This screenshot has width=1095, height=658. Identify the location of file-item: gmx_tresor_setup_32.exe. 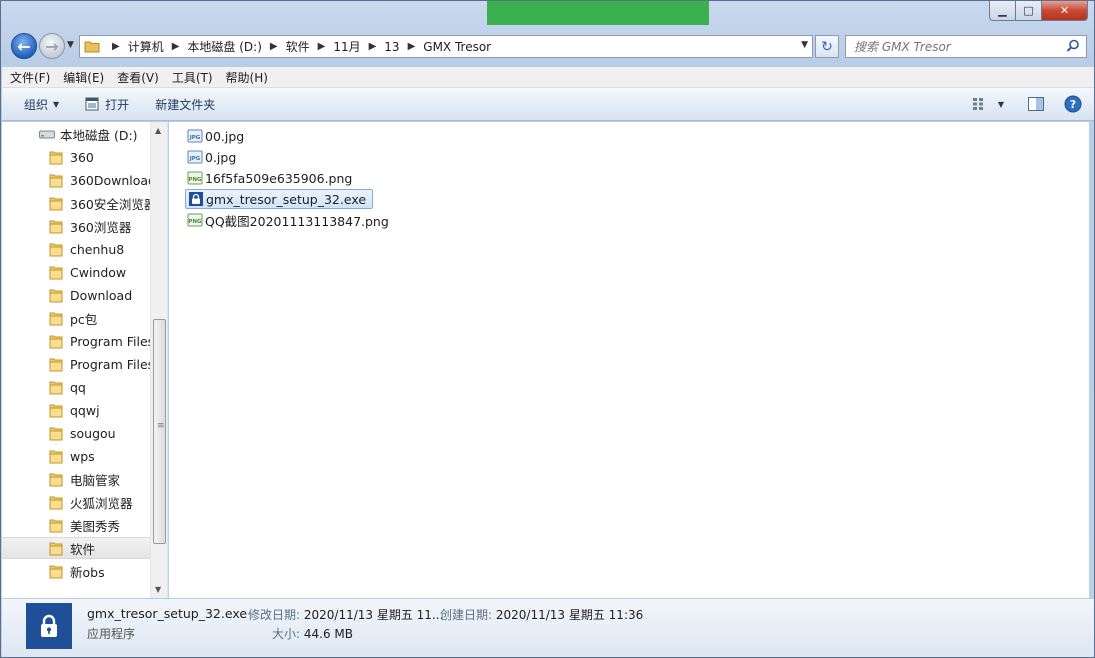
(279, 199).